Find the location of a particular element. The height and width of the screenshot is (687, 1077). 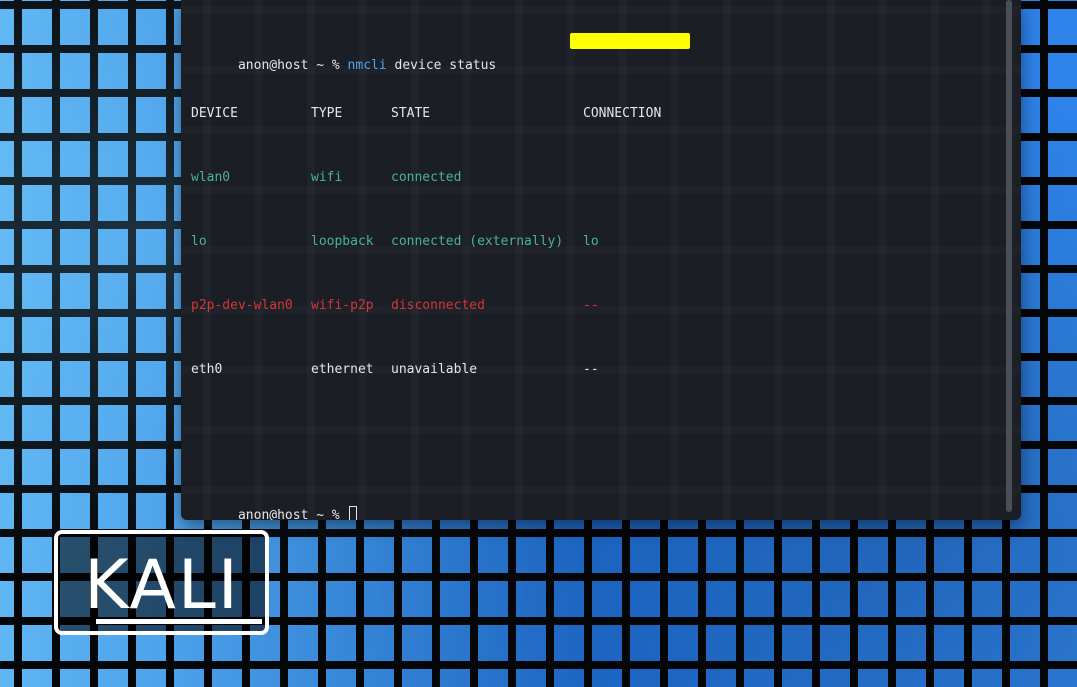

kali-logo-underline is located at coordinates (179, 621).